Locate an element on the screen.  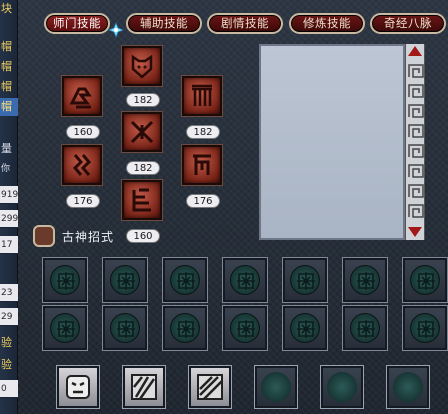
tab-school-skills: 师门技能 is located at coordinates (77, 23).